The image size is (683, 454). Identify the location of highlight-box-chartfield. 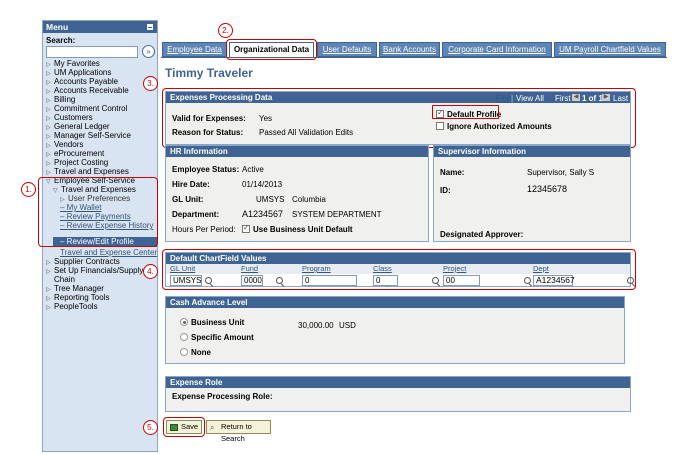
(399, 269).